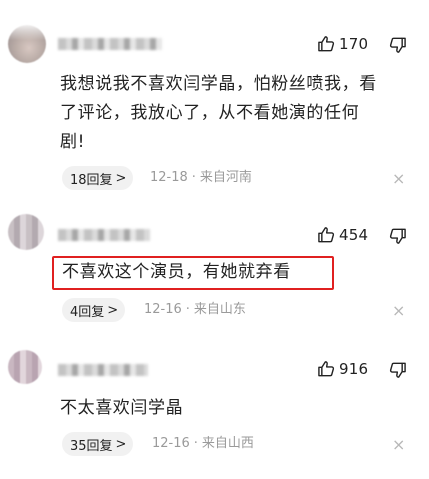 The height and width of the screenshot is (479, 429). I want to click on reply-count-label: 18回复, so click(91, 180).